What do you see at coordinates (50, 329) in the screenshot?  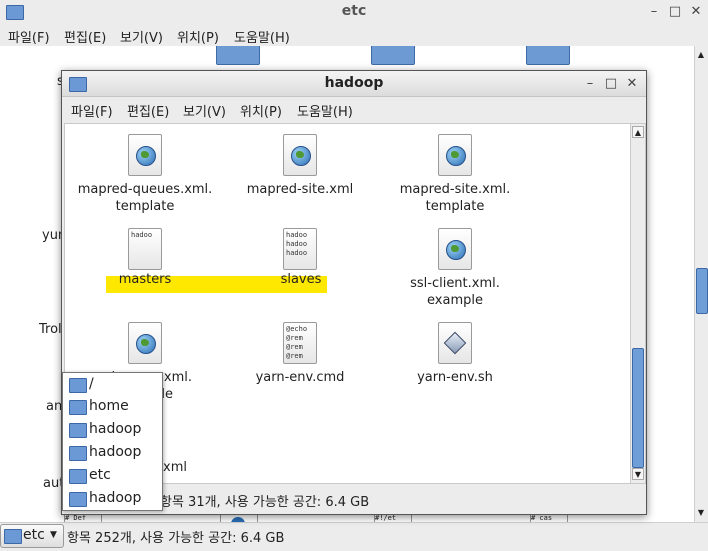 I see `partial-file-label: Trol` at bounding box center [50, 329].